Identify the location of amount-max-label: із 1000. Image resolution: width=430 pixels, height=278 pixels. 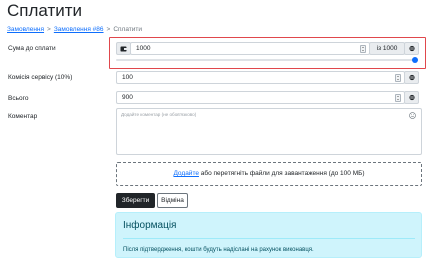
(387, 48).